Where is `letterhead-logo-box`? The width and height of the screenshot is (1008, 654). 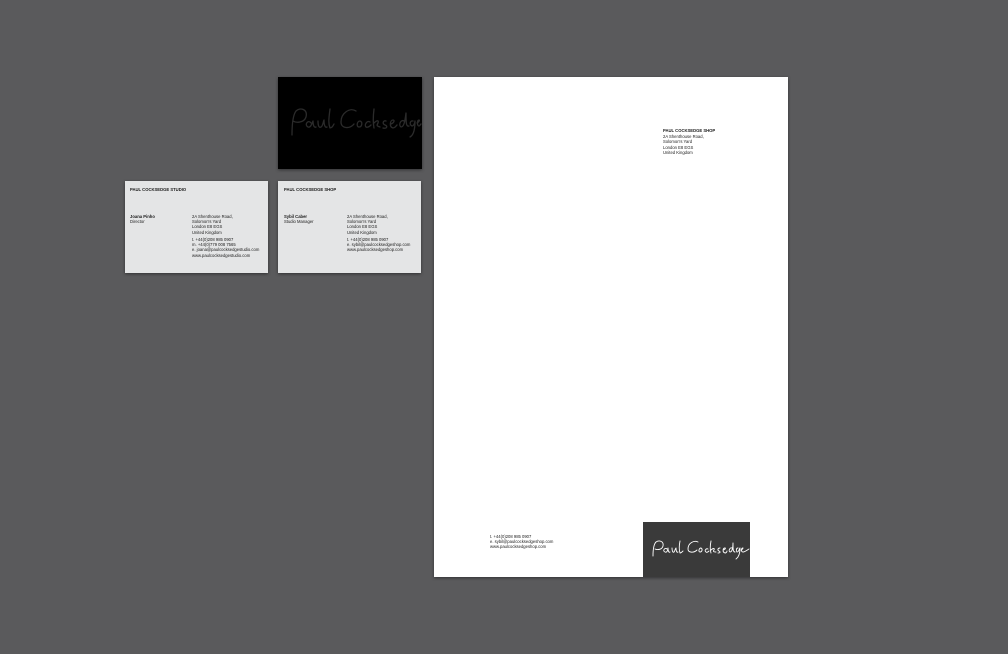
letterhead-logo-box is located at coordinates (696, 549).